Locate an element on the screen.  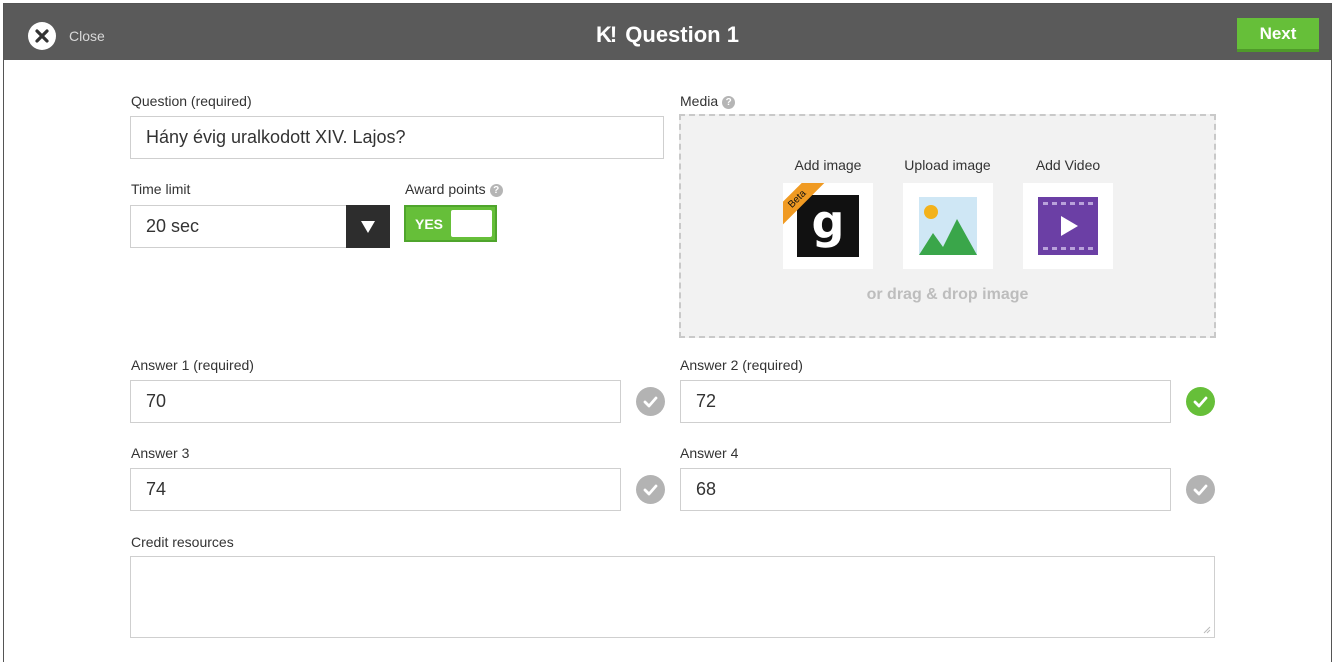
award-points-toggle: YES is located at coordinates (450, 223).